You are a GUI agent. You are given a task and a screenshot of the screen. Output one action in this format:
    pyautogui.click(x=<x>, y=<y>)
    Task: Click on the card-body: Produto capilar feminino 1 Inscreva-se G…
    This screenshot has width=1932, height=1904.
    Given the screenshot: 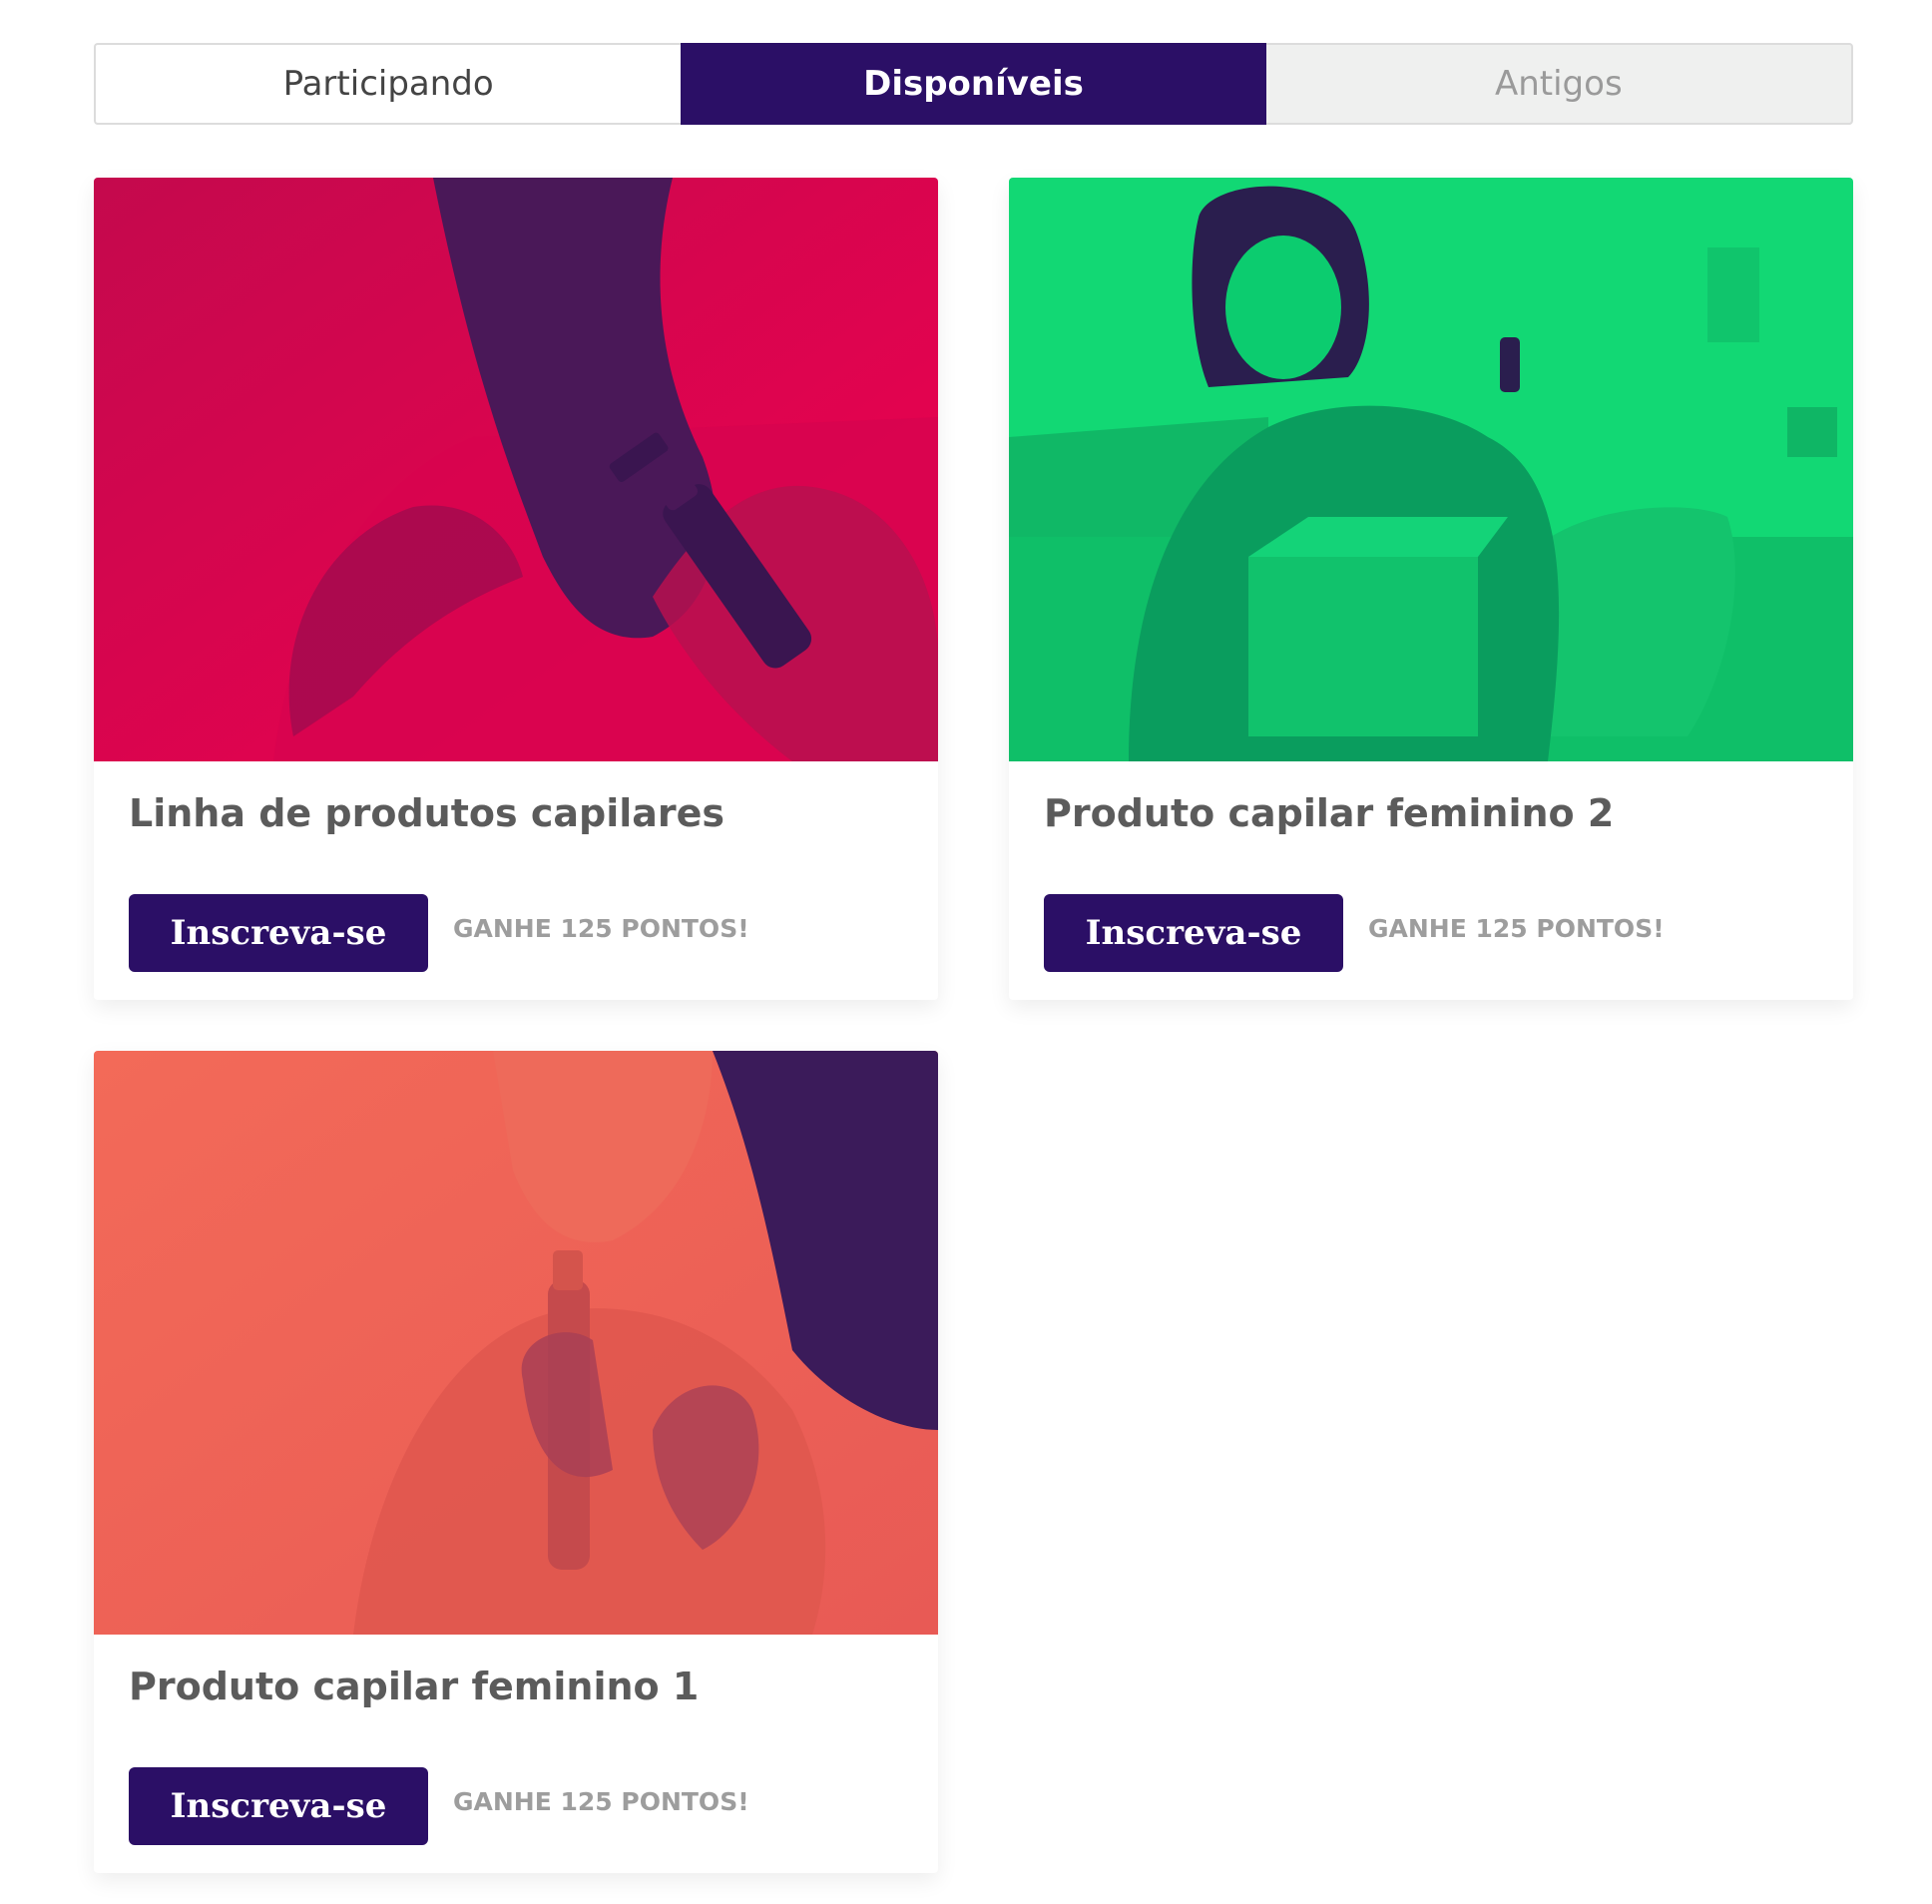 What is the action you would take?
    pyautogui.click(x=516, y=1754)
    